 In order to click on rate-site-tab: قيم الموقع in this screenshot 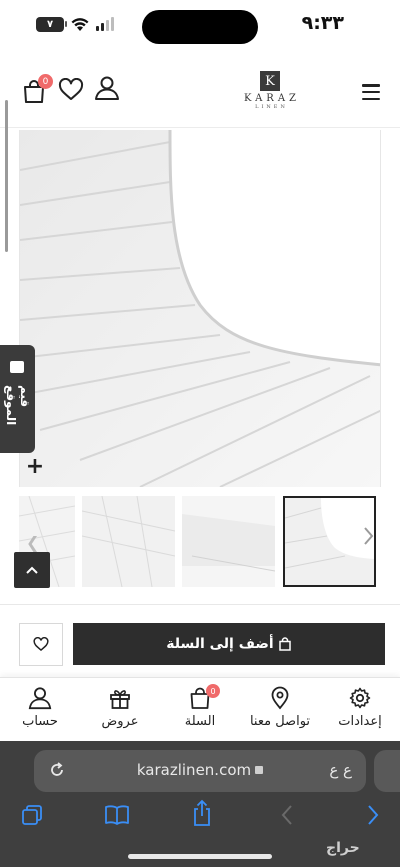, I will do `click(17, 399)`.